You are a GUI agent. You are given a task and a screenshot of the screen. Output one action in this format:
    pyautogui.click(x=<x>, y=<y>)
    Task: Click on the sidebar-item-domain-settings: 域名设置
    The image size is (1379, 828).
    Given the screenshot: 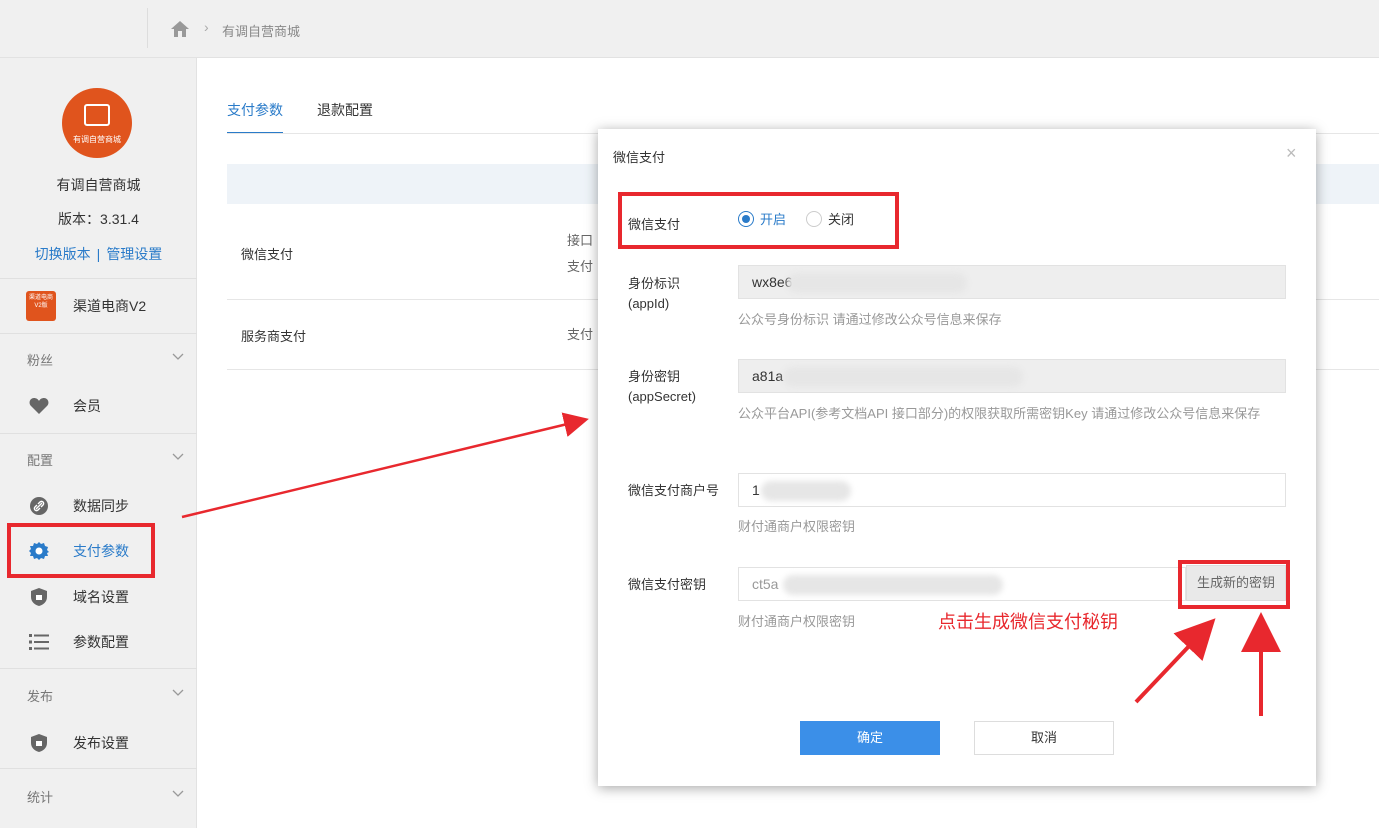 What is the action you would take?
    pyautogui.click(x=78, y=597)
    